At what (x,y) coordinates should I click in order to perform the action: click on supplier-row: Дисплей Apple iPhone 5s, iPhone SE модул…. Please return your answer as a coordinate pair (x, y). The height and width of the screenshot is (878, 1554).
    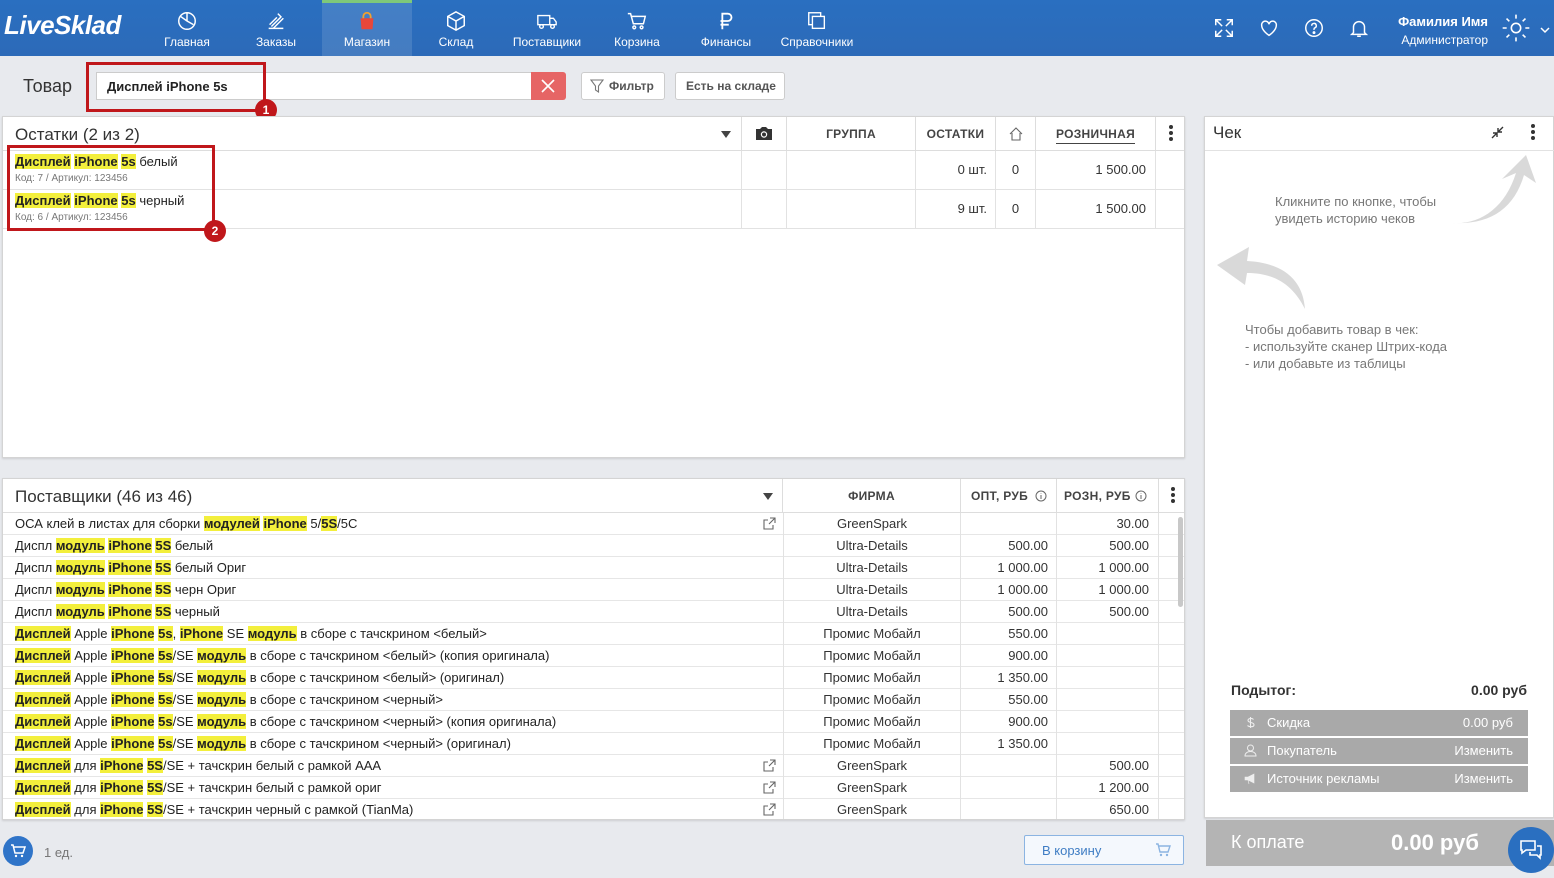
    Looking at the image, I should click on (593, 634).